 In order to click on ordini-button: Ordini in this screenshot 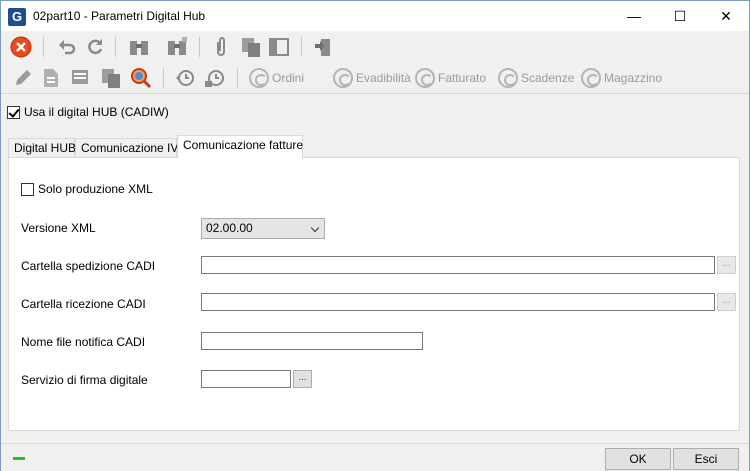, I will do `click(276, 78)`.